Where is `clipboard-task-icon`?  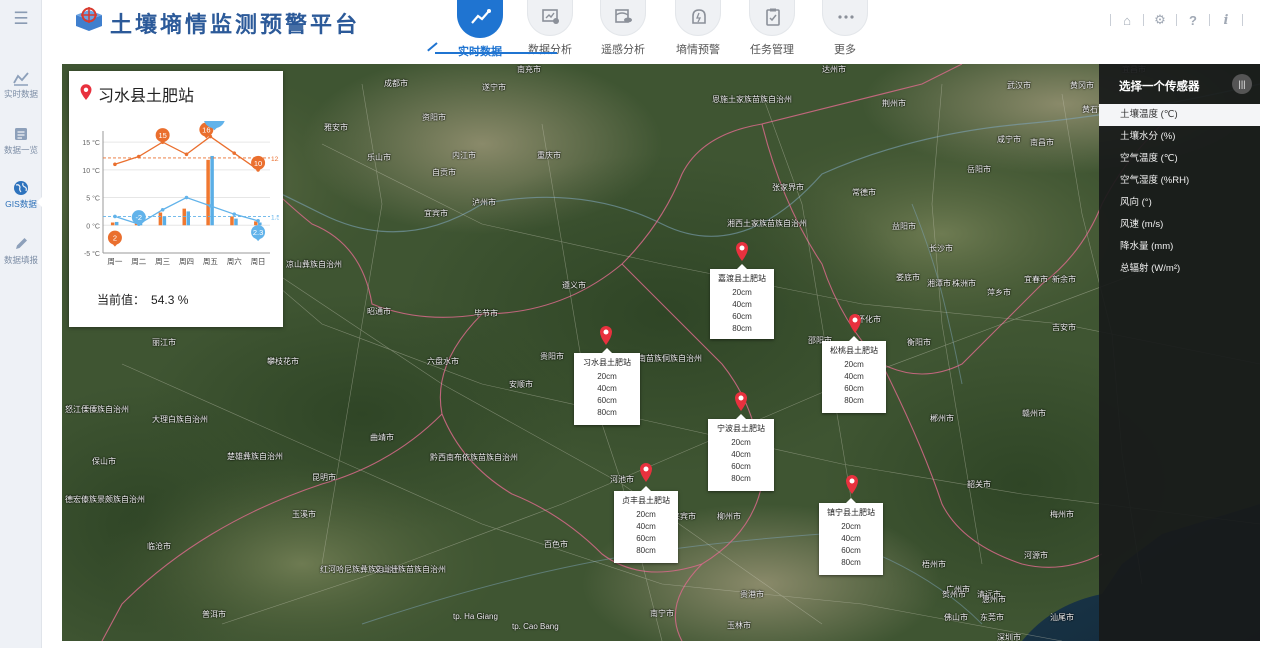 clipboard-task-icon is located at coordinates (773, 17).